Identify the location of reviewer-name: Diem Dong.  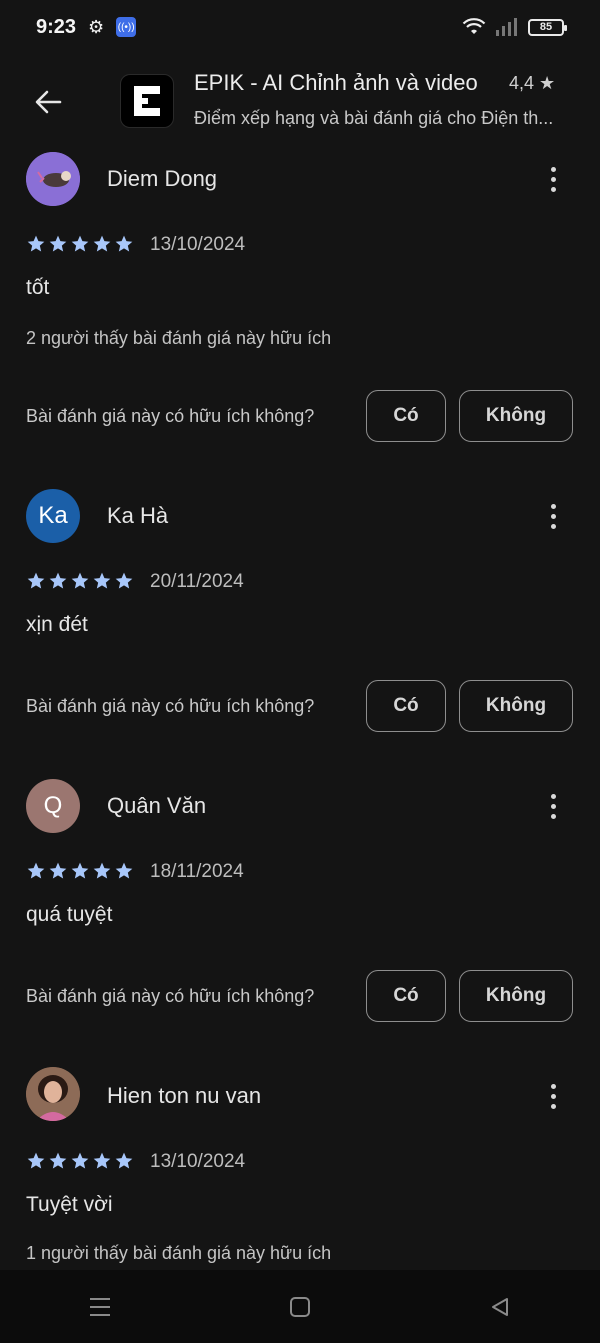
(162, 178).